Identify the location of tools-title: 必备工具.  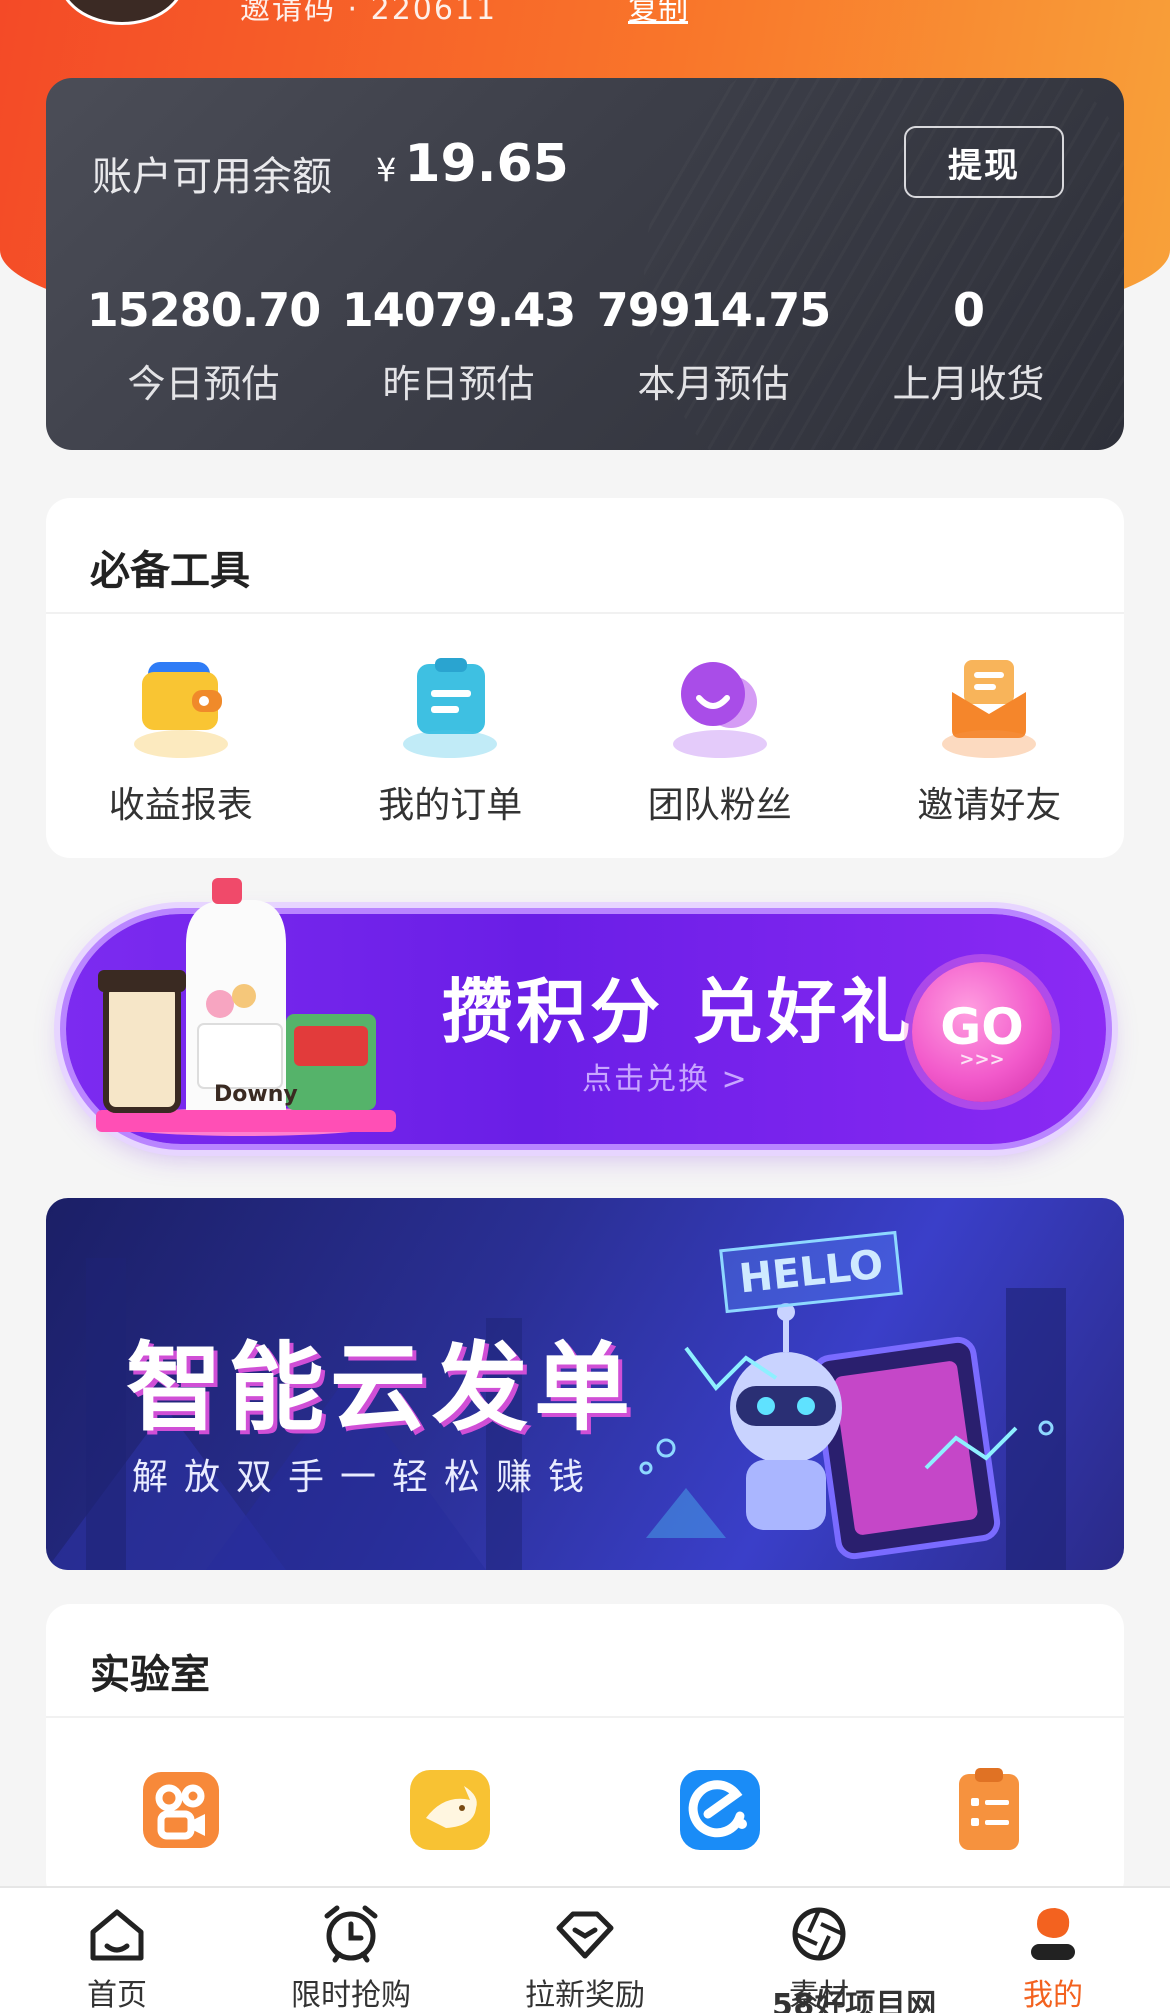
(170, 571).